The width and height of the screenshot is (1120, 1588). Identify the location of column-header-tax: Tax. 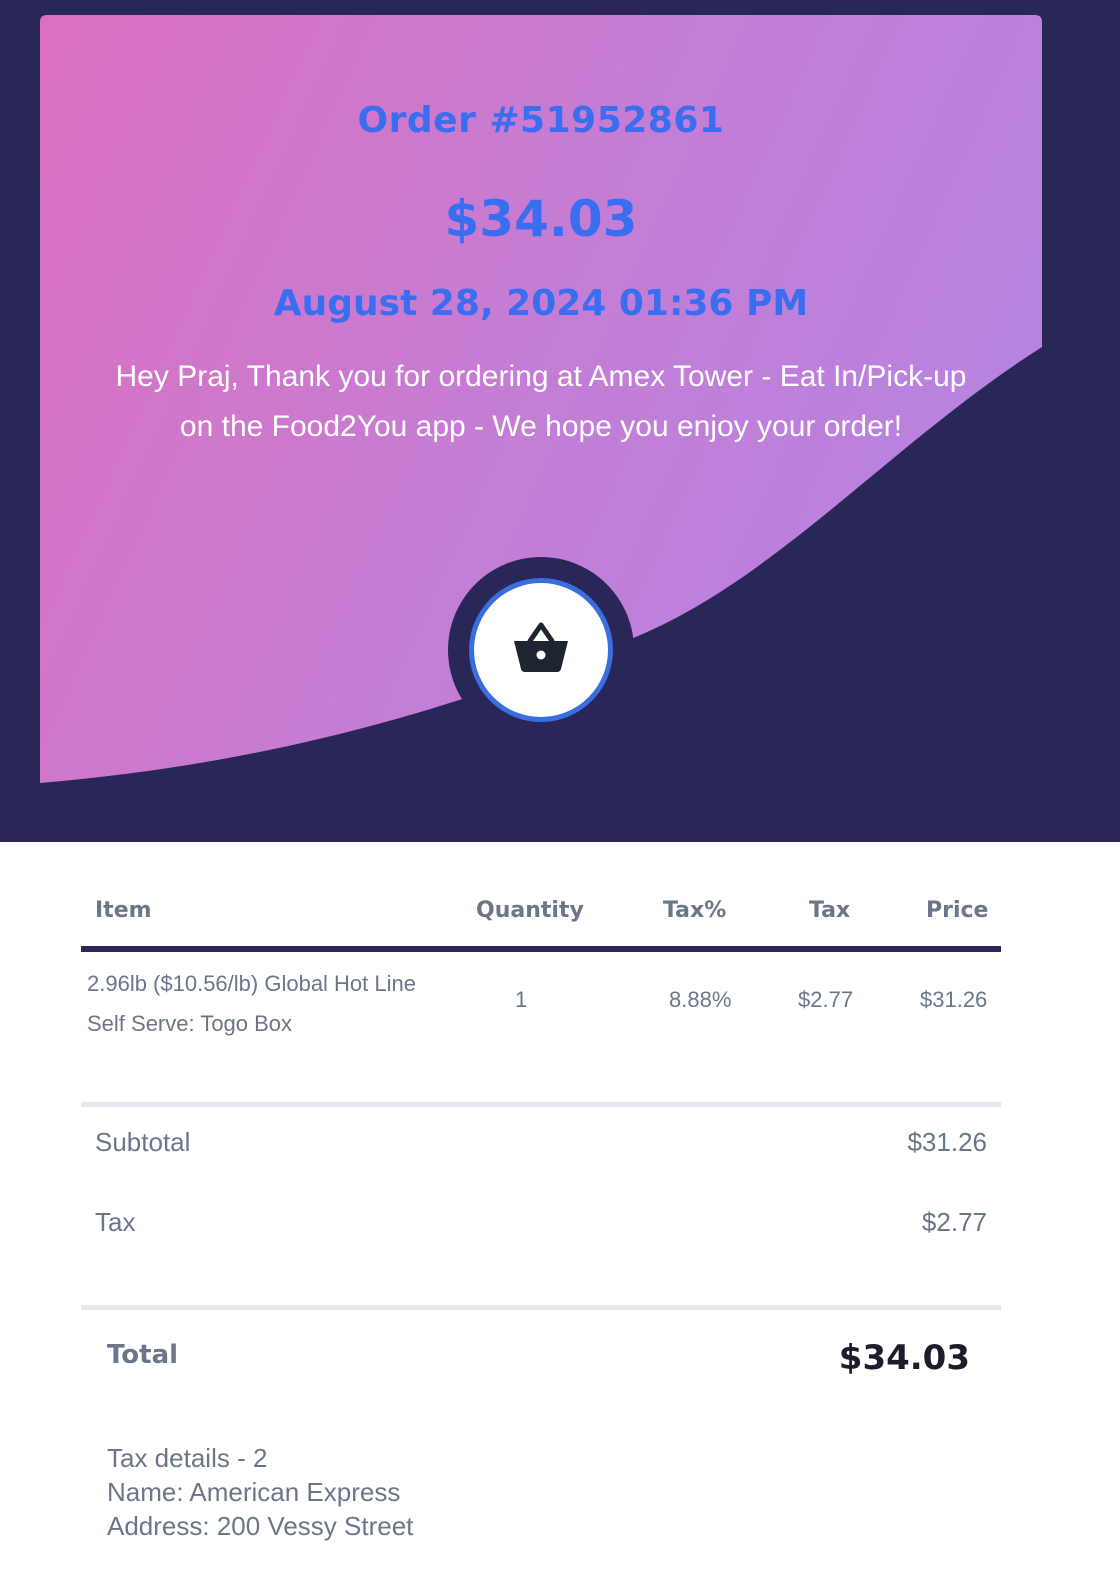
(830, 910).